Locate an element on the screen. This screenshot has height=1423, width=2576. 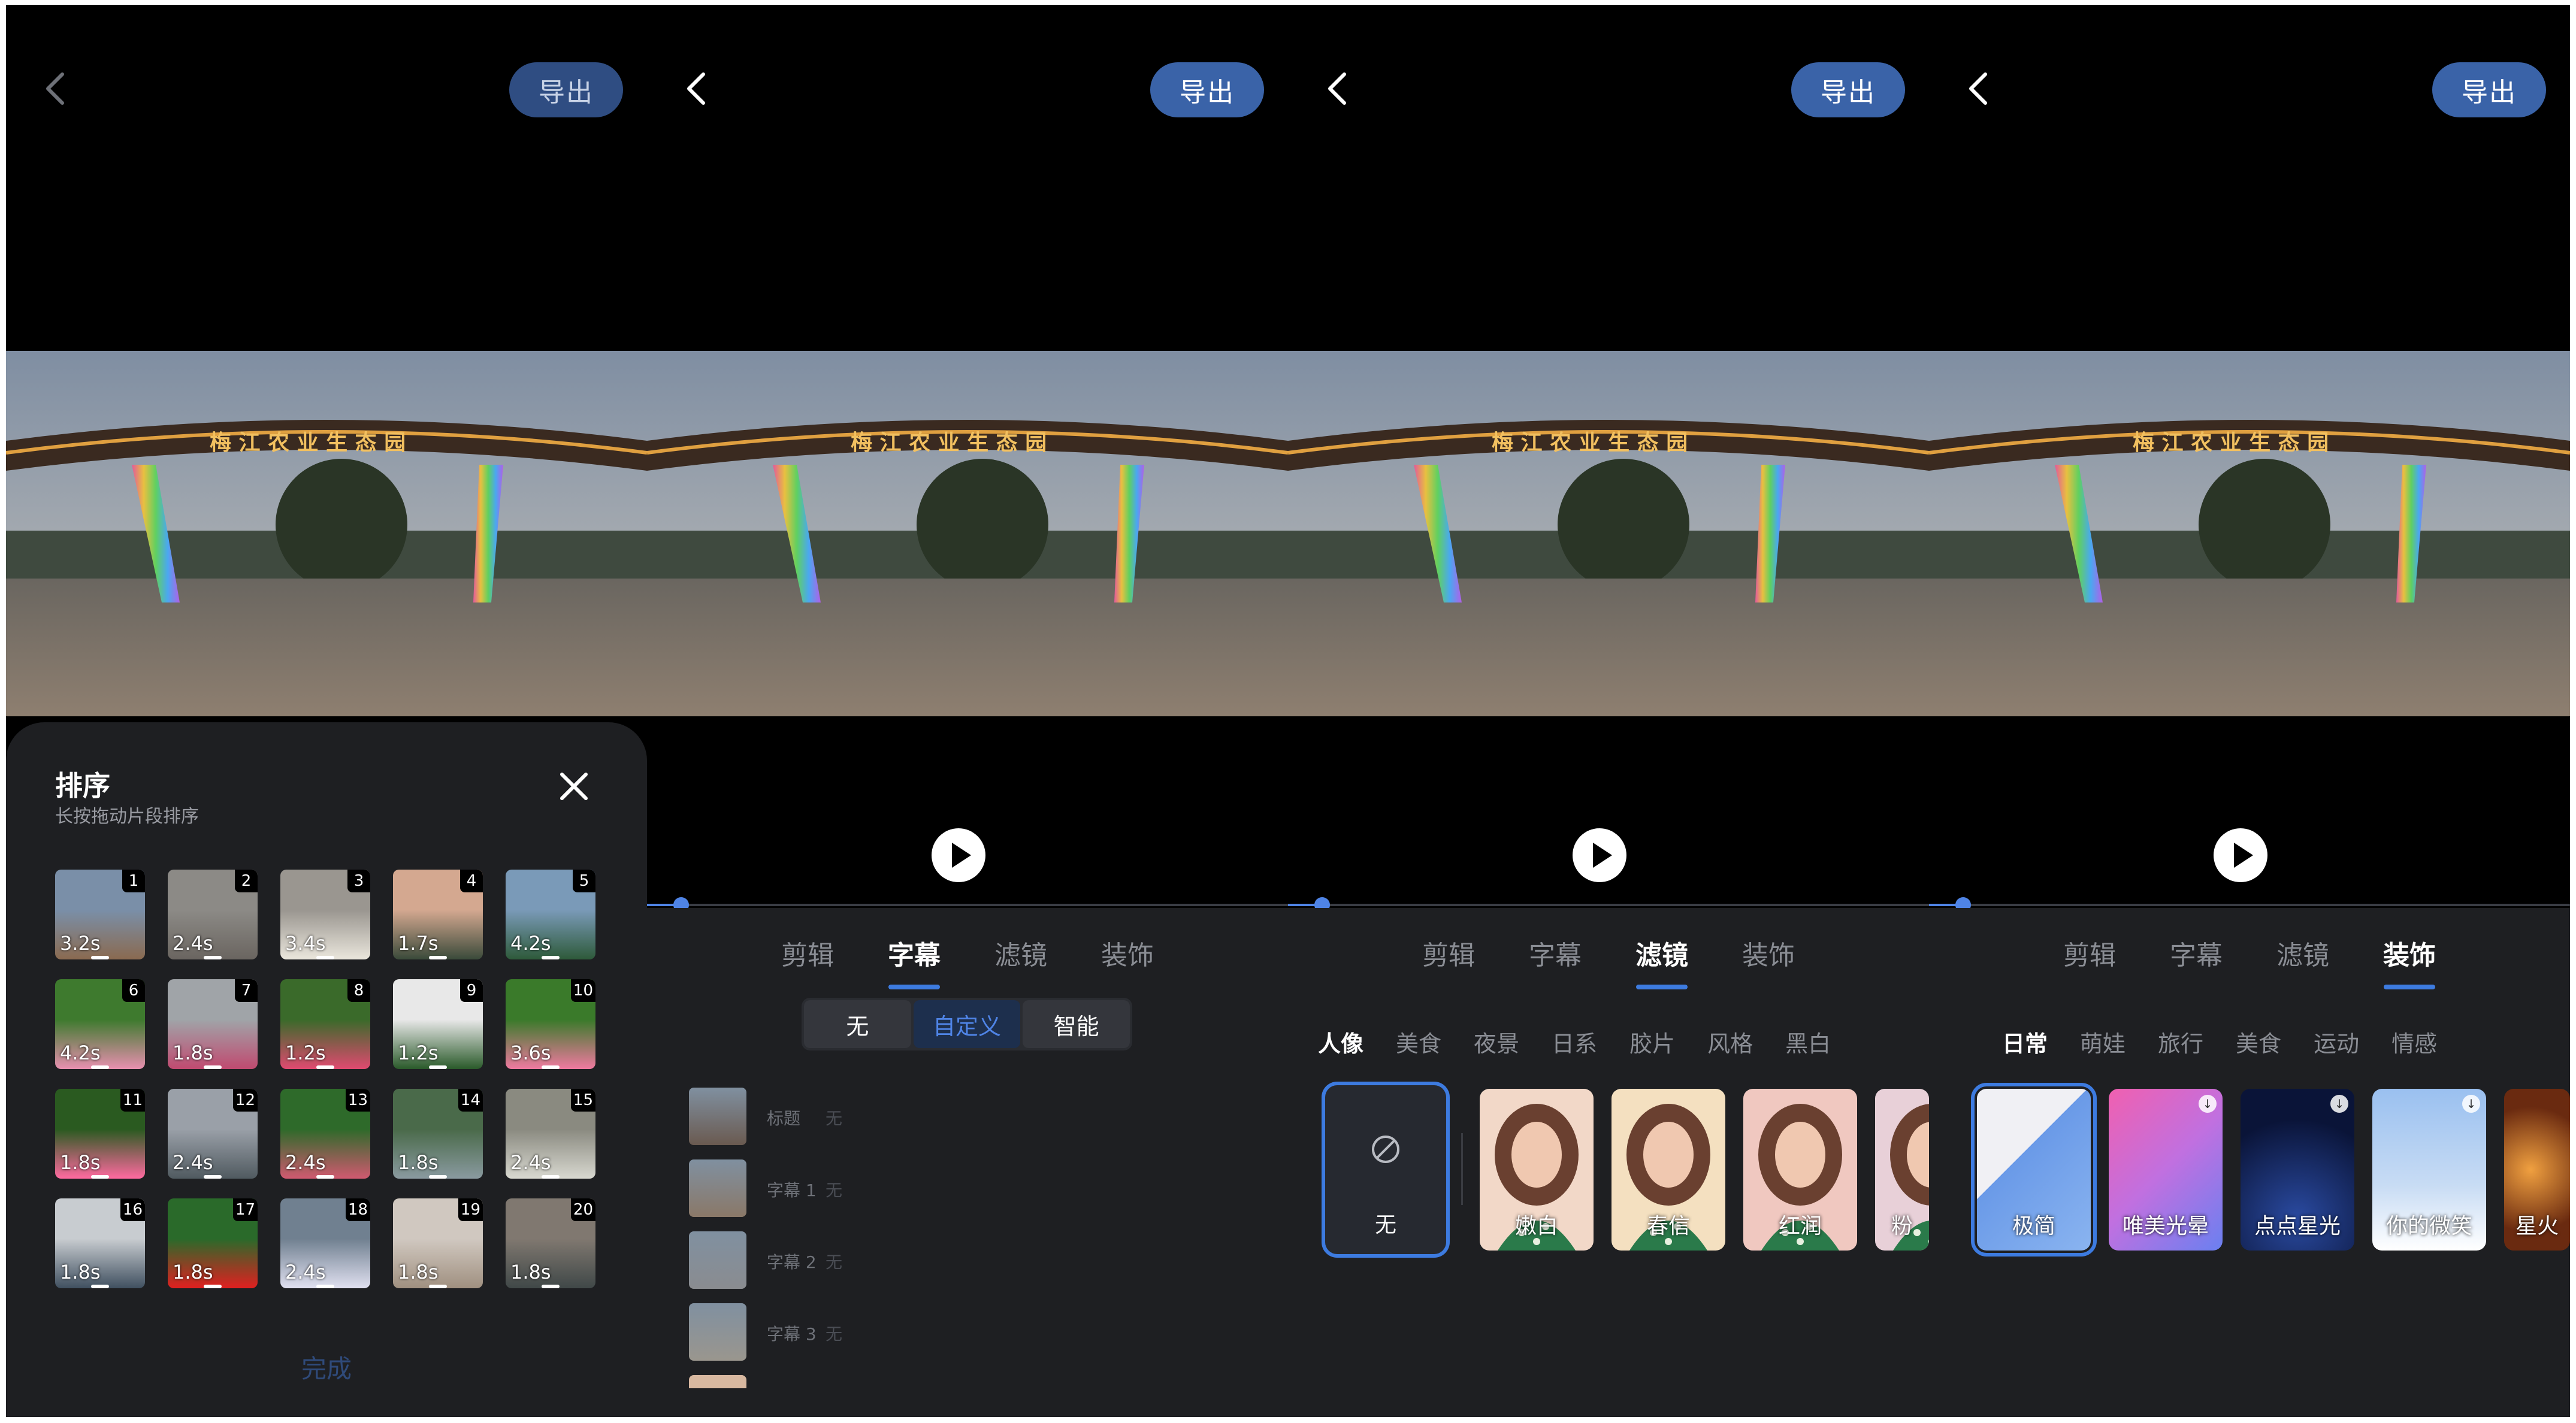
decoration-option: 你的微笑 ↓ is located at coordinates (2429, 1170).